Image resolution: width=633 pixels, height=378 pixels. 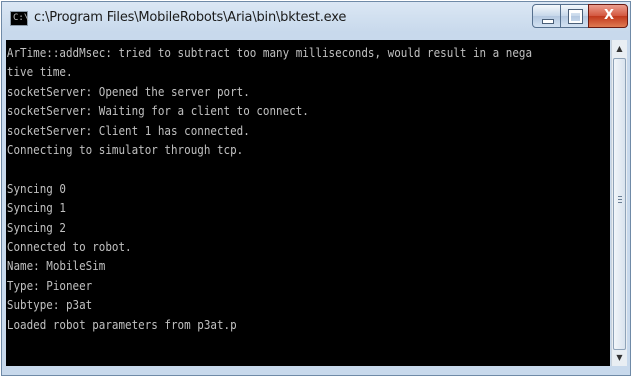 What do you see at coordinates (548, 21) in the screenshot?
I see `minimize-icon` at bounding box center [548, 21].